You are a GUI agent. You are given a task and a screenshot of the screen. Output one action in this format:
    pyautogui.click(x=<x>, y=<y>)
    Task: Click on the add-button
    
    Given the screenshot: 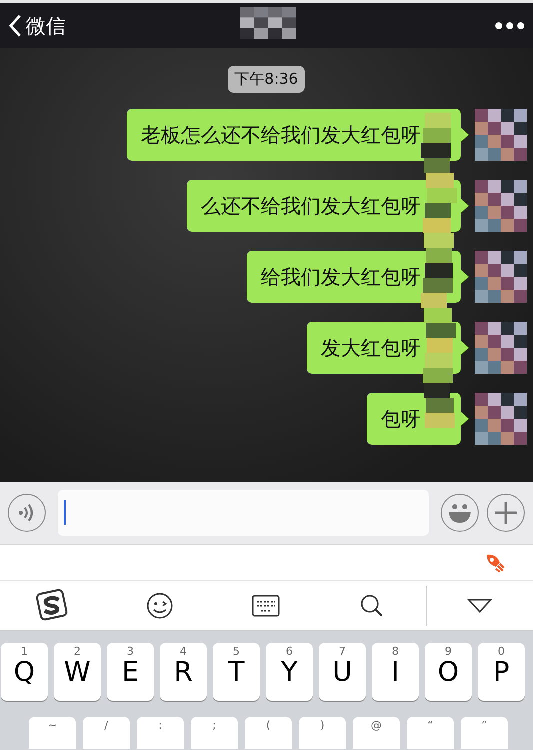 What is the action you would take?
    pyautogui.click(x=506, y=513)
    